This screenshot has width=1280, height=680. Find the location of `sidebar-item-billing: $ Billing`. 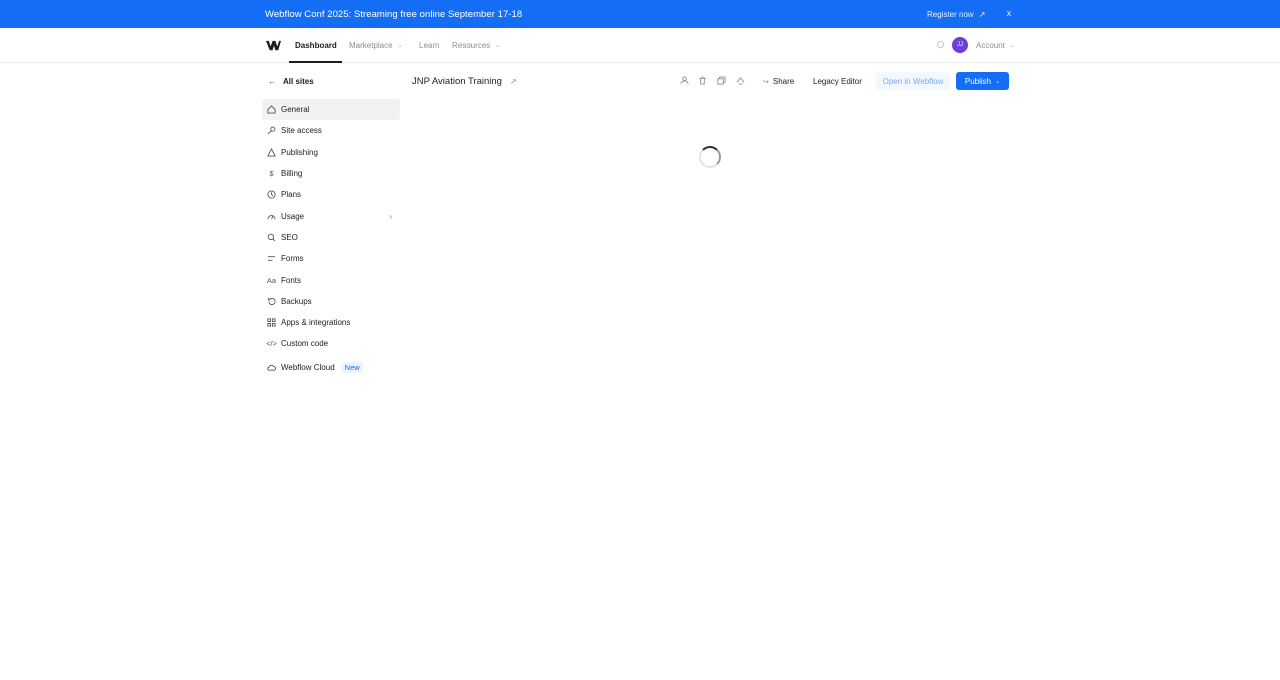

sidebar-item-billing: $ Billing is located at coordinates (331, 173).